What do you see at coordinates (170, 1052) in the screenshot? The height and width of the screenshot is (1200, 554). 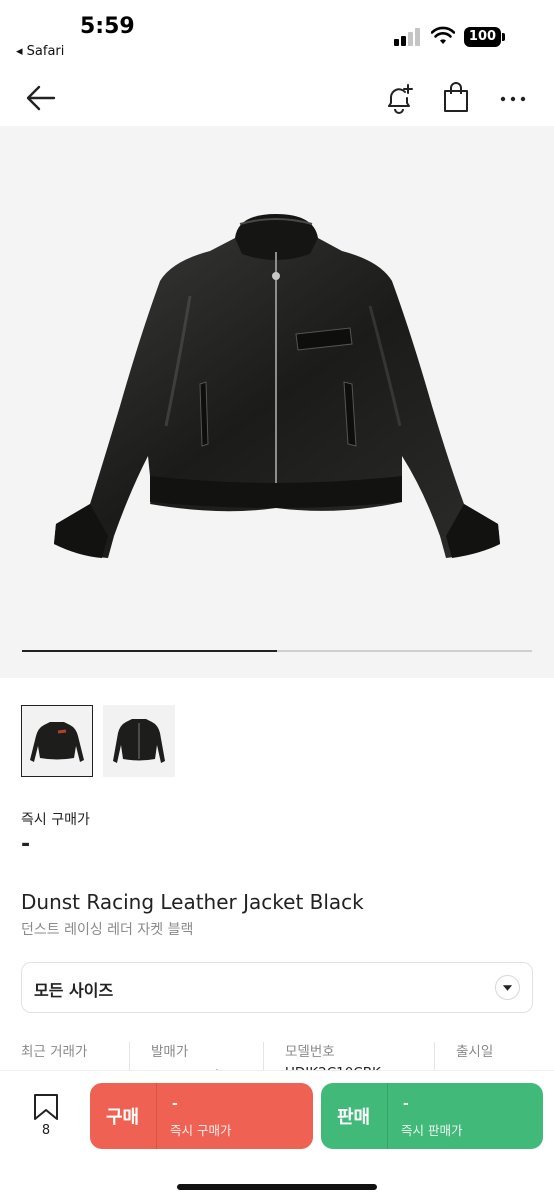 I see `release-price-label: 발매가` at bounding box center [170, 1052].